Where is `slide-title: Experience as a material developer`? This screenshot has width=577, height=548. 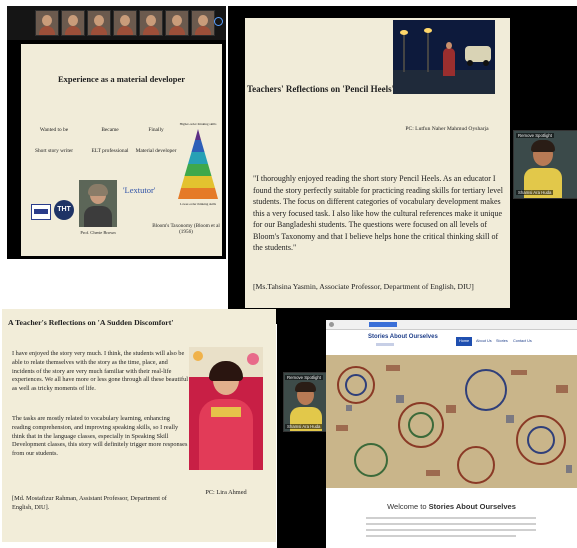 slide-title: Experience as a material developer is located at coordinates (121, 79).